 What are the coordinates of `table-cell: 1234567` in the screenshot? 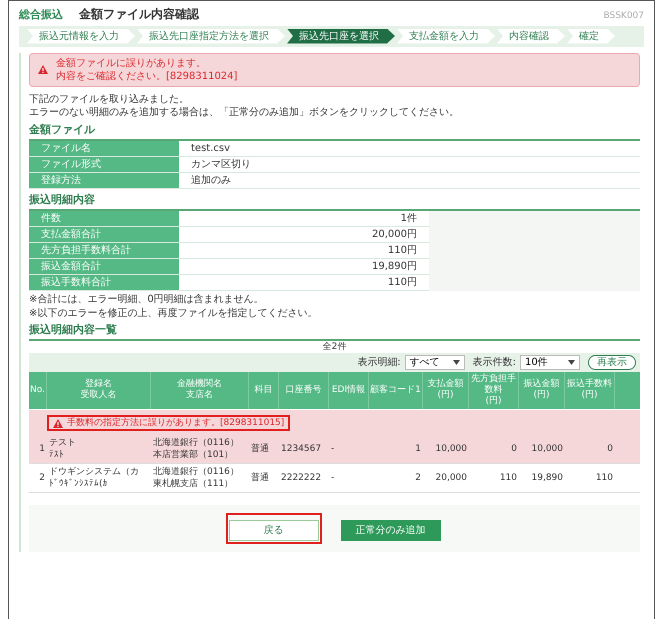 It's located at (301, 448).